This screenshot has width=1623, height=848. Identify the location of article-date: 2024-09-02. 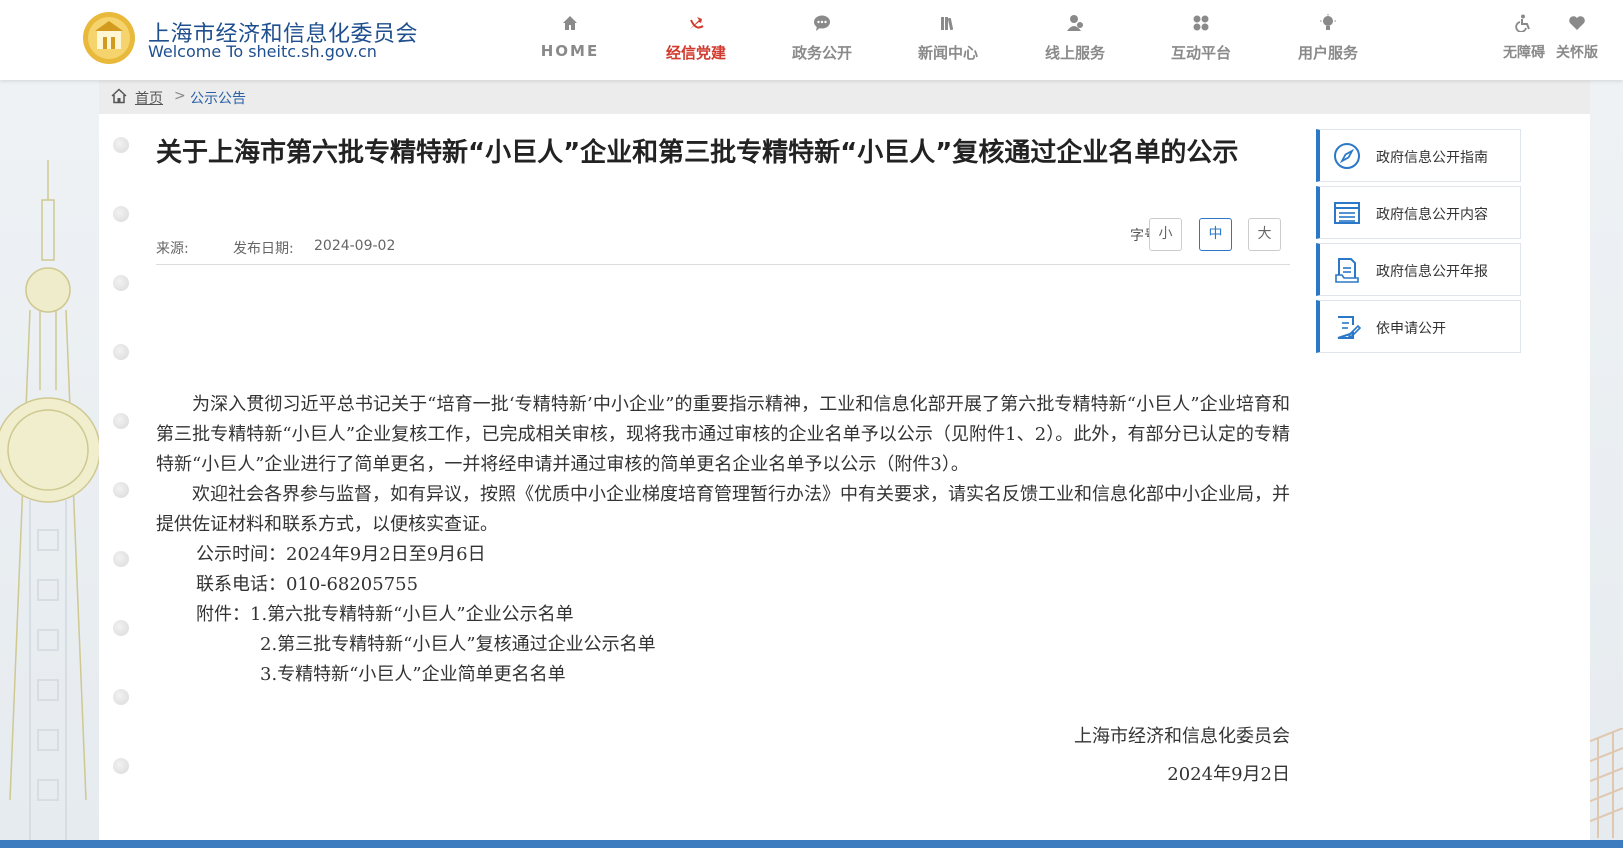
(355, 246).